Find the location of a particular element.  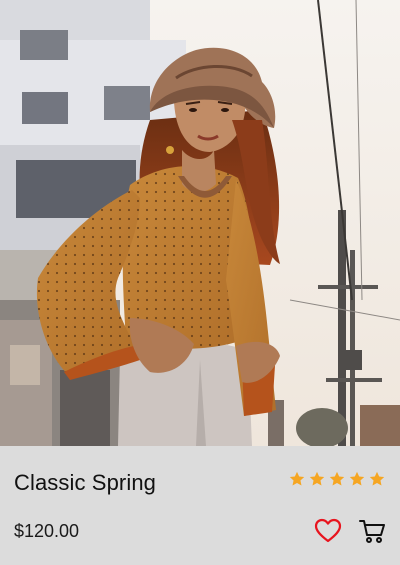

cart-icon is located at coordinates (372, 531).